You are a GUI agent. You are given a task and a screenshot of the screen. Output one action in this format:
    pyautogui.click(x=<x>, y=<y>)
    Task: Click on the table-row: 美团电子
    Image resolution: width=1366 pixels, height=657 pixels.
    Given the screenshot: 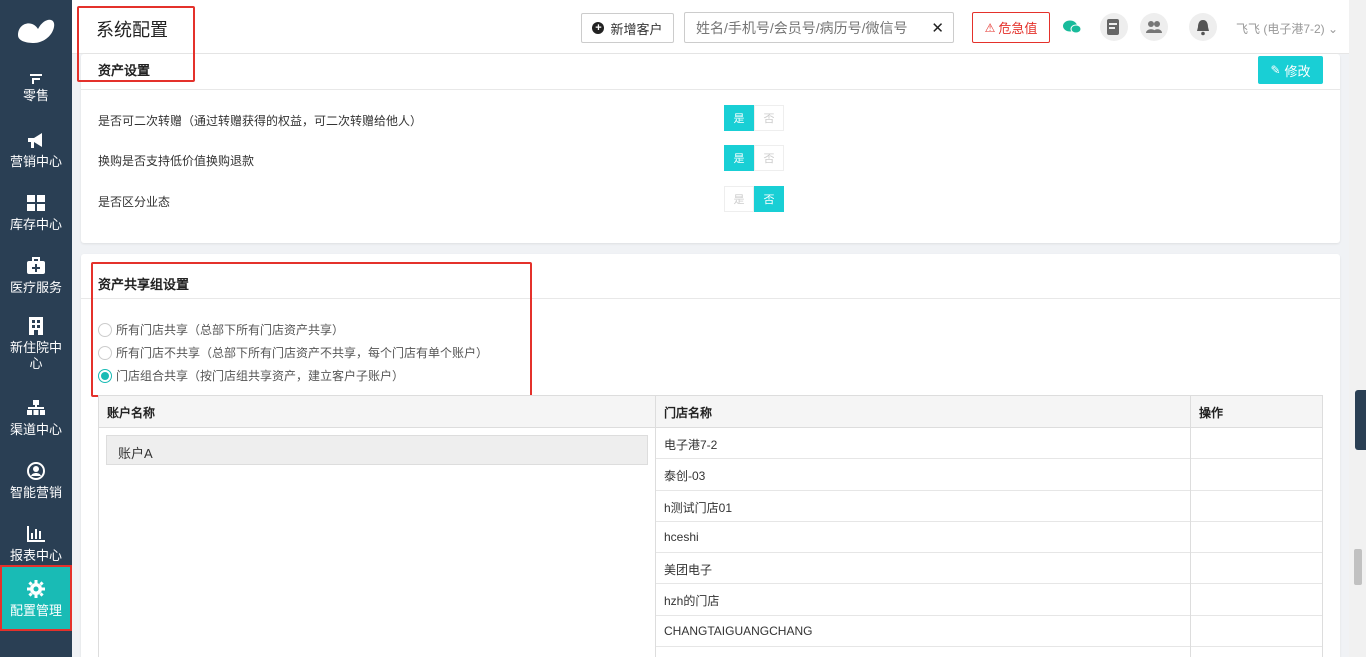 What is the action you would take?
    pyautogui.click(x=923, y=569)
    